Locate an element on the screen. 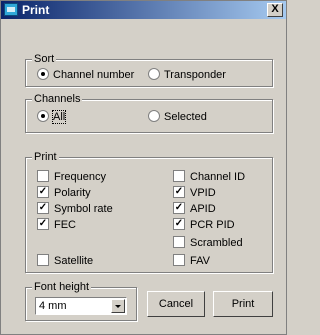 Image resolution: width=320 pixels, height=335 pixels. print-polarity-checkbox: ✓ Polarity is located at coordinates (64, 193).